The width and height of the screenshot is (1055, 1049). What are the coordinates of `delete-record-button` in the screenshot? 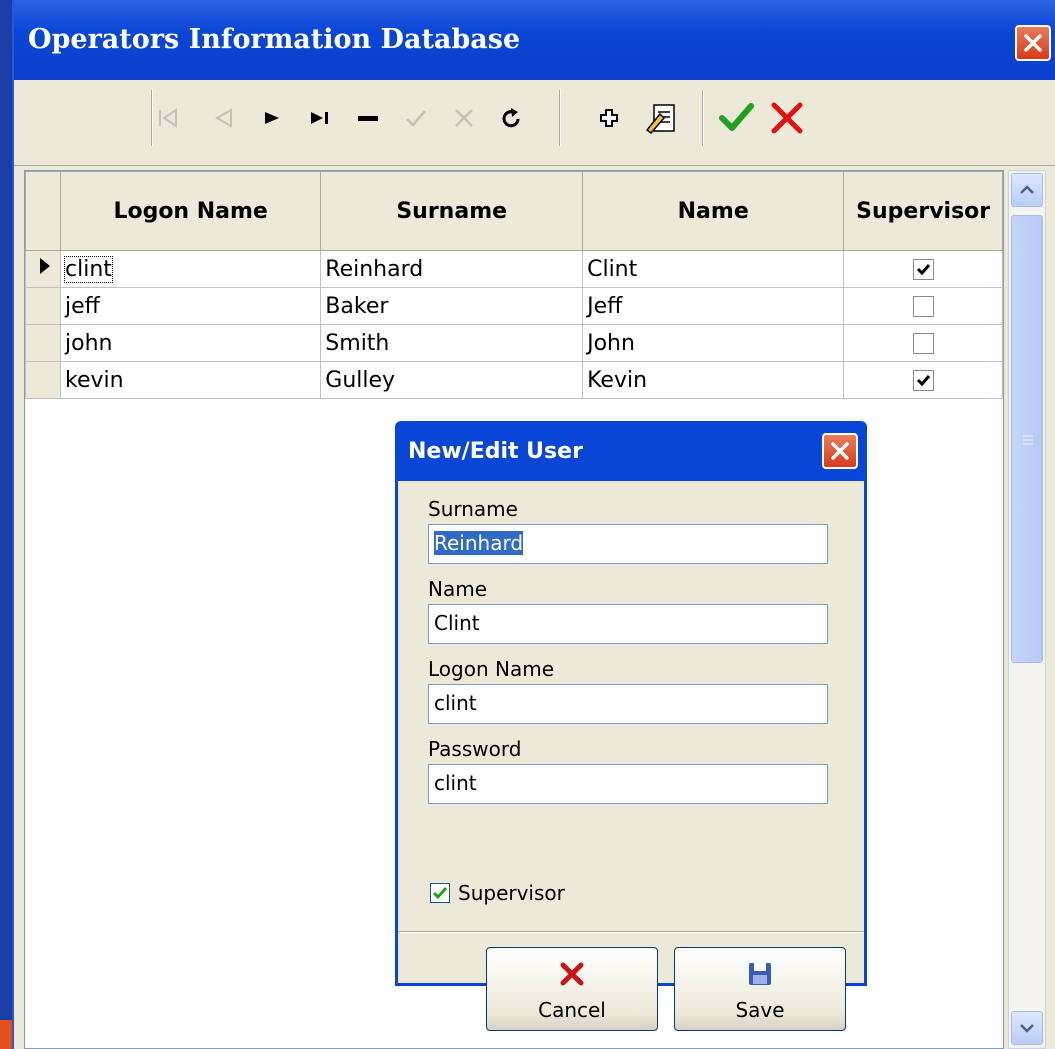 It's located at (368, 118).